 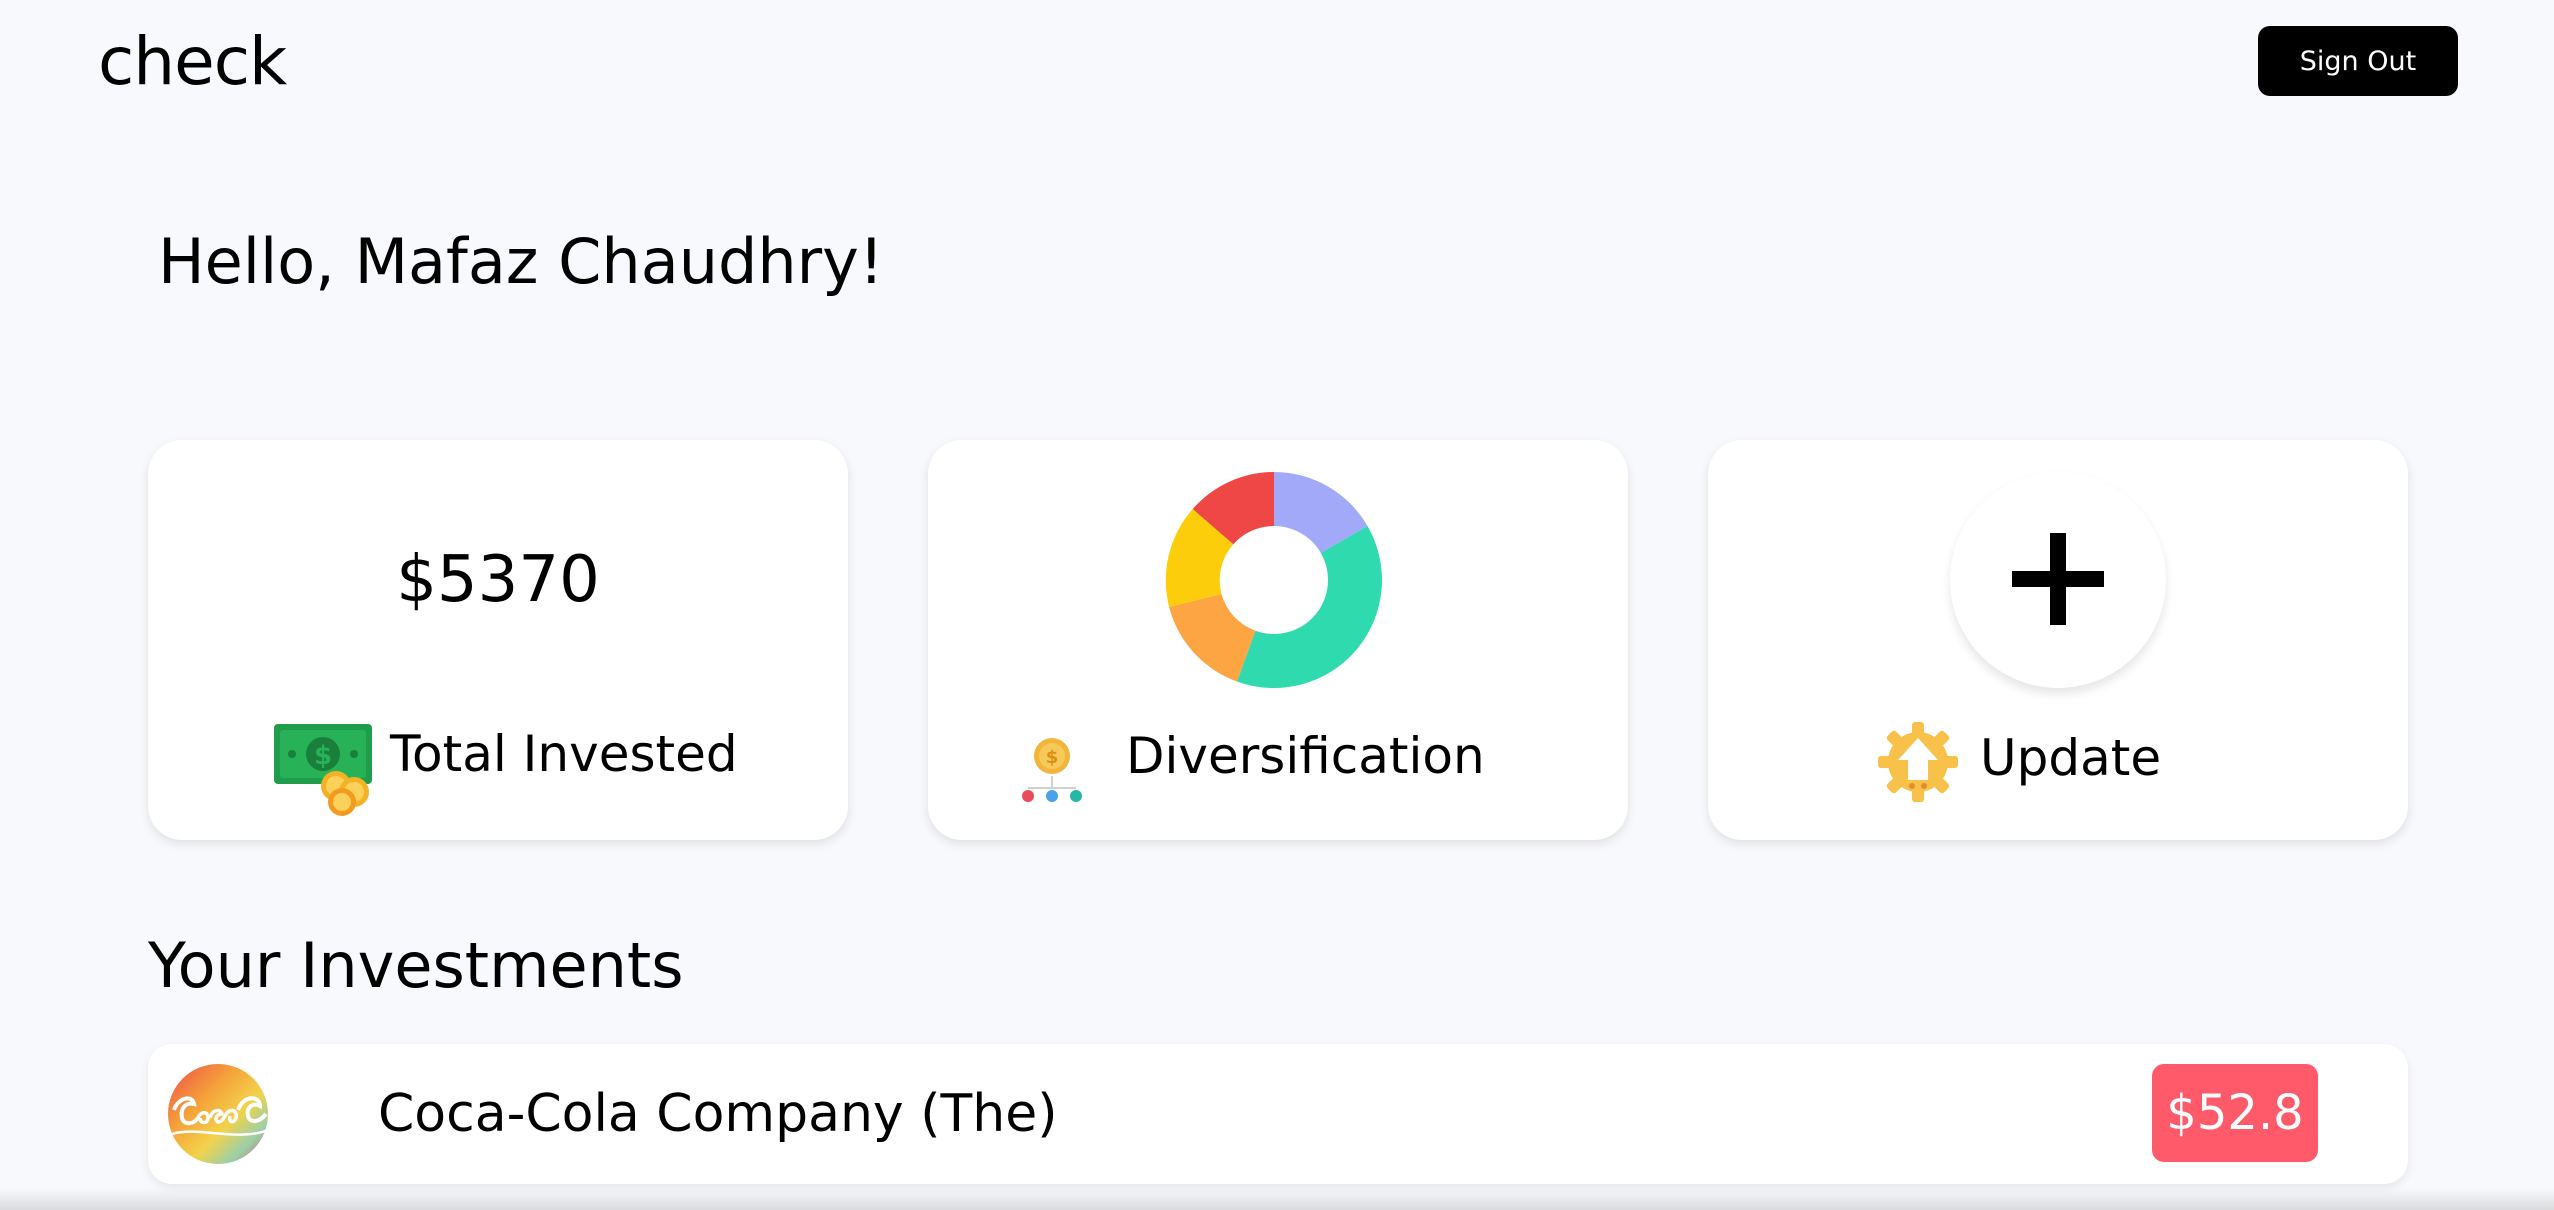 What do you see at coordinates (218, 1114) in the screenshot?
I see `coca-cola-logo` at bounding box center [218, 1114].